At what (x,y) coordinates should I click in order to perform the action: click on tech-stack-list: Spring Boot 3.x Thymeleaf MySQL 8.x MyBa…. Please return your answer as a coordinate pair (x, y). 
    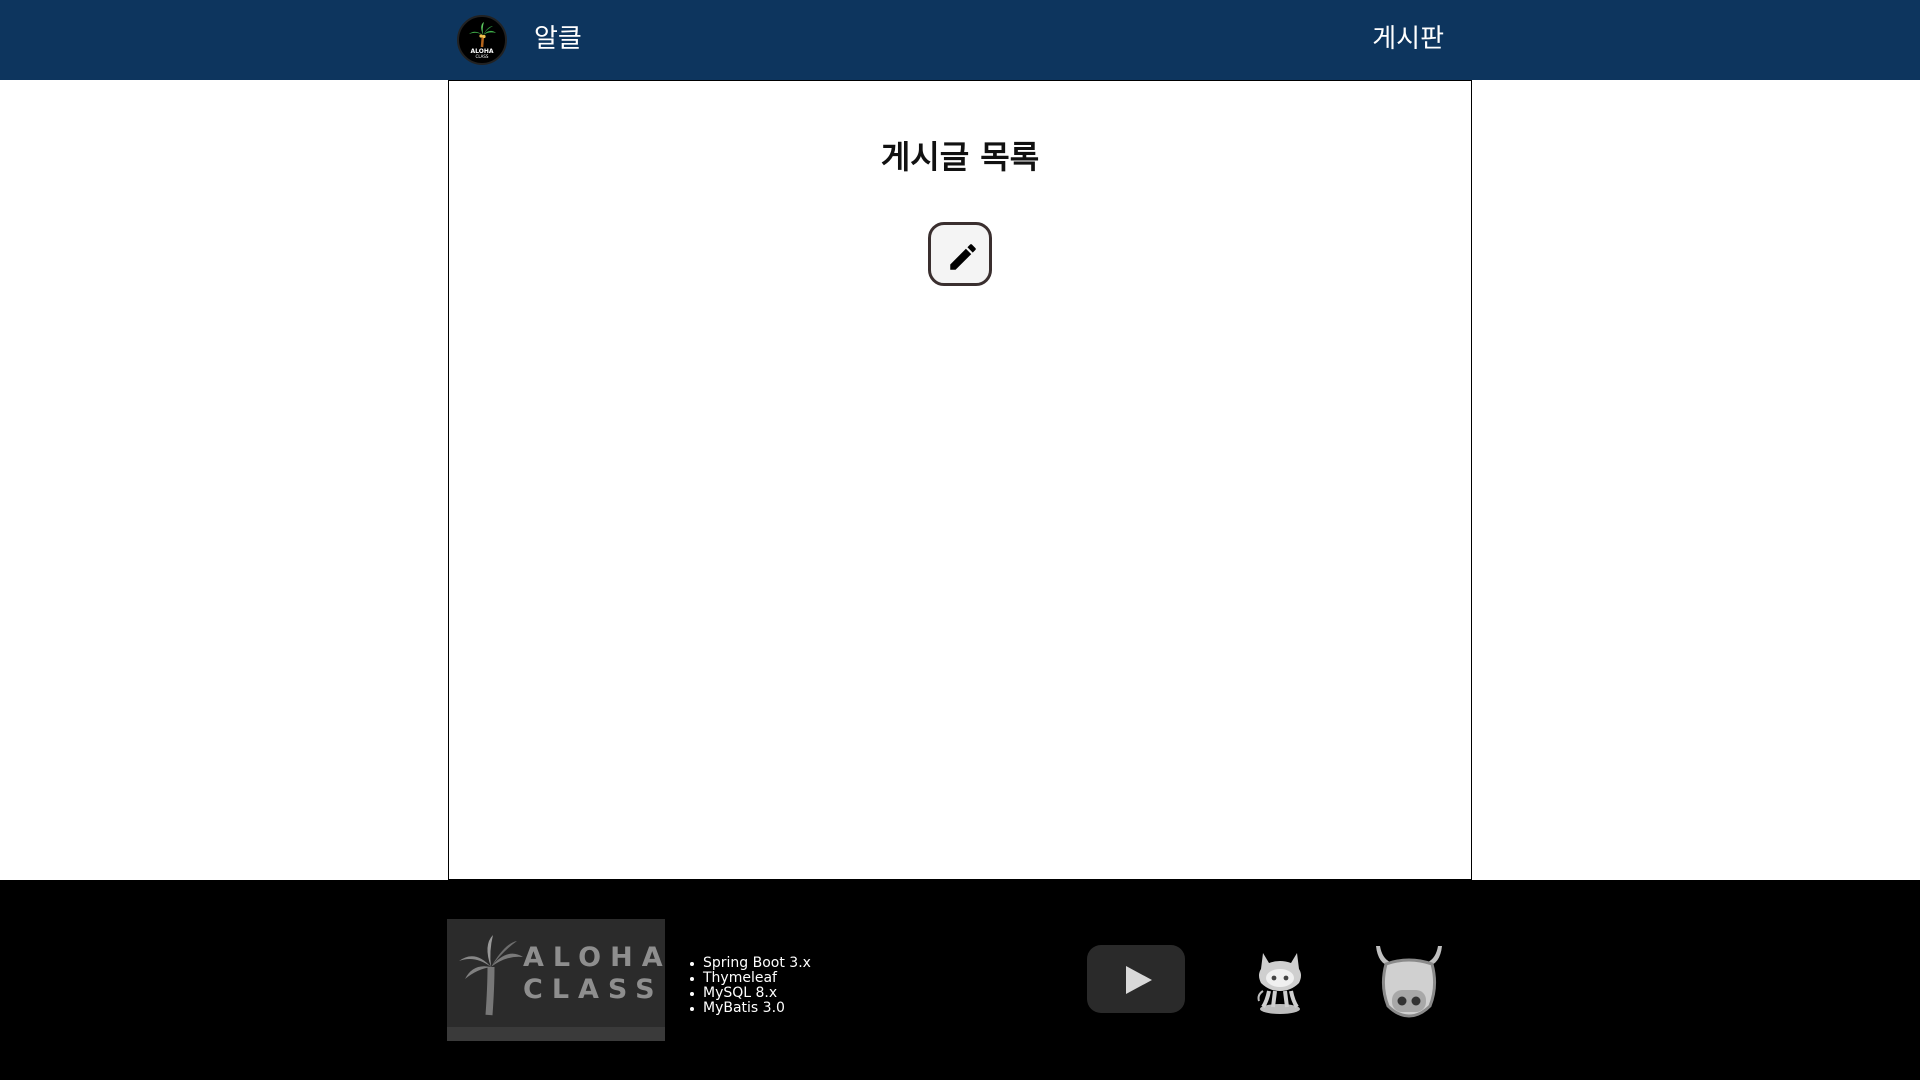
    Looking at the image, I should click on (750, 986).